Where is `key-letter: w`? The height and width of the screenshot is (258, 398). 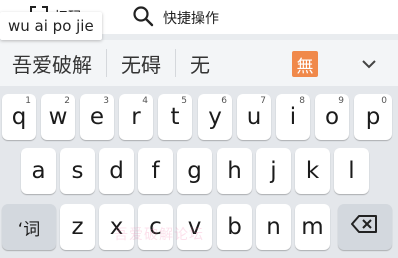 key-letter: w is located at coordinates (58, 117).